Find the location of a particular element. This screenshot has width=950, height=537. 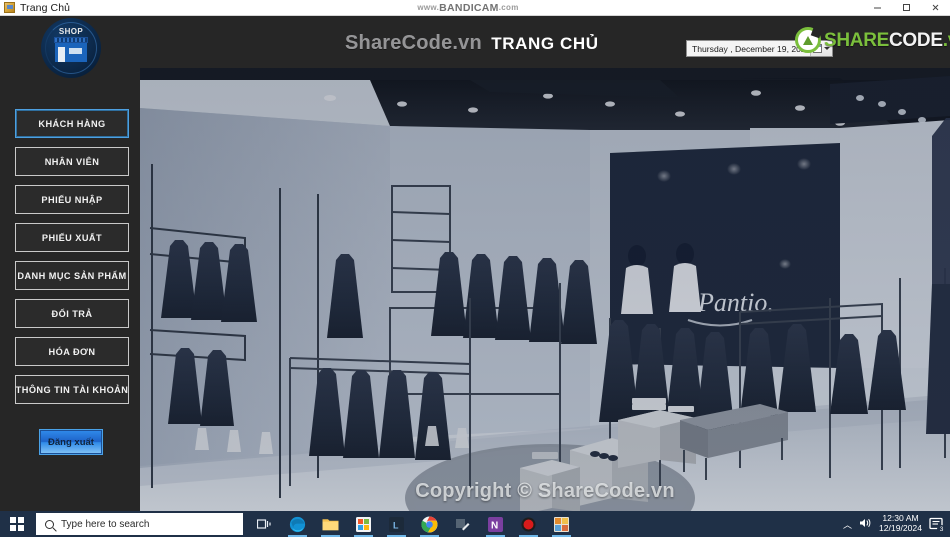

logo-window is located at coordinates (75, 51).